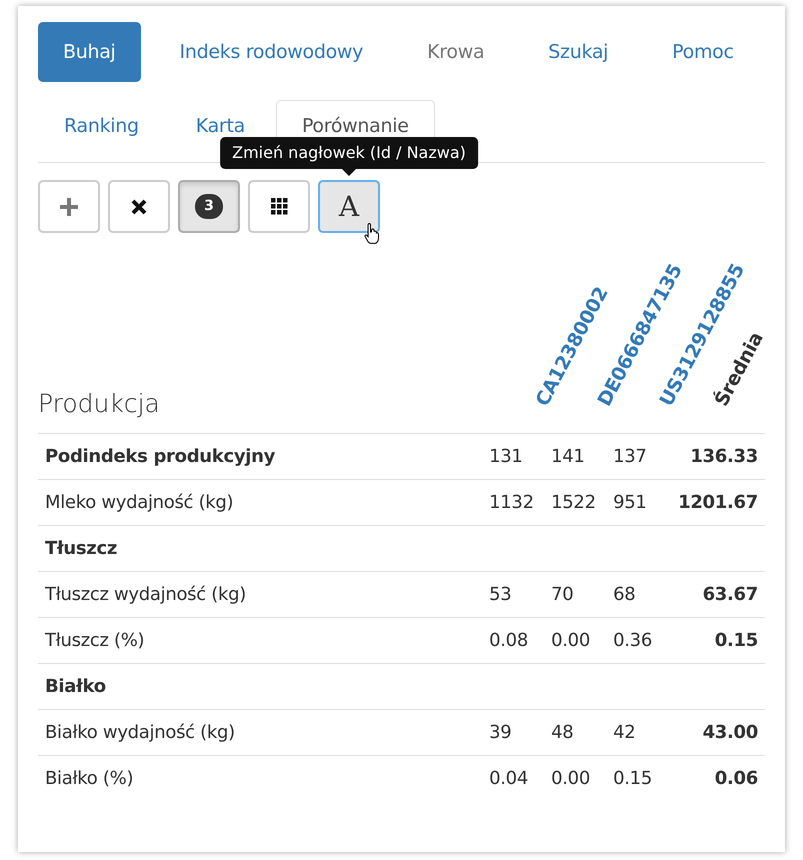 The height and width of the screenshot is (860, 803). What do you see at coordinates (262, 687) in the screenshot?
I see `section-heading: Białko` at bounding box center [262, 687].